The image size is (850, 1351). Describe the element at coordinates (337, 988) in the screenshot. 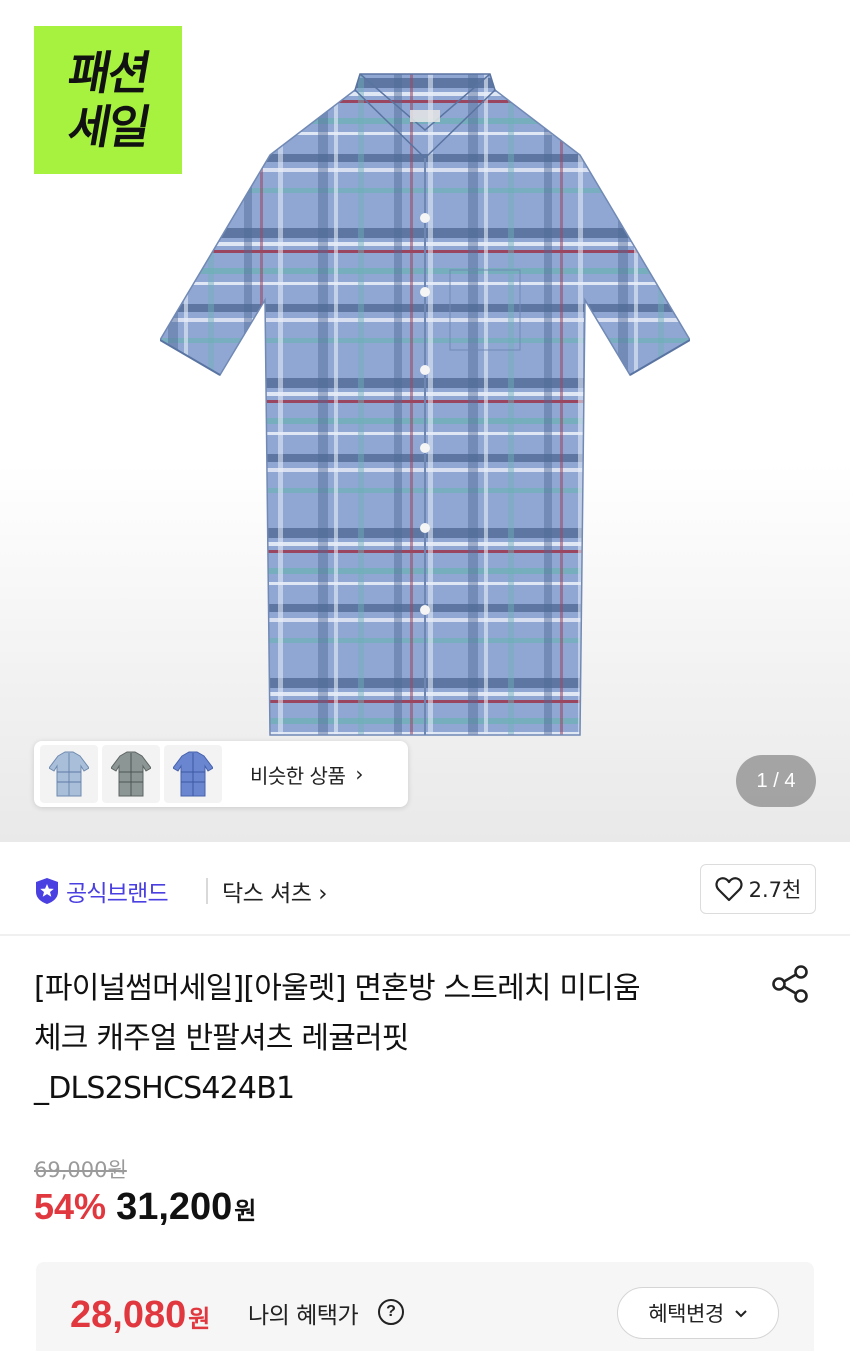

I see `product-title-line-1: [파이널썸머세일][아울렛] 면혼방 스트레치 미디움` at that location.